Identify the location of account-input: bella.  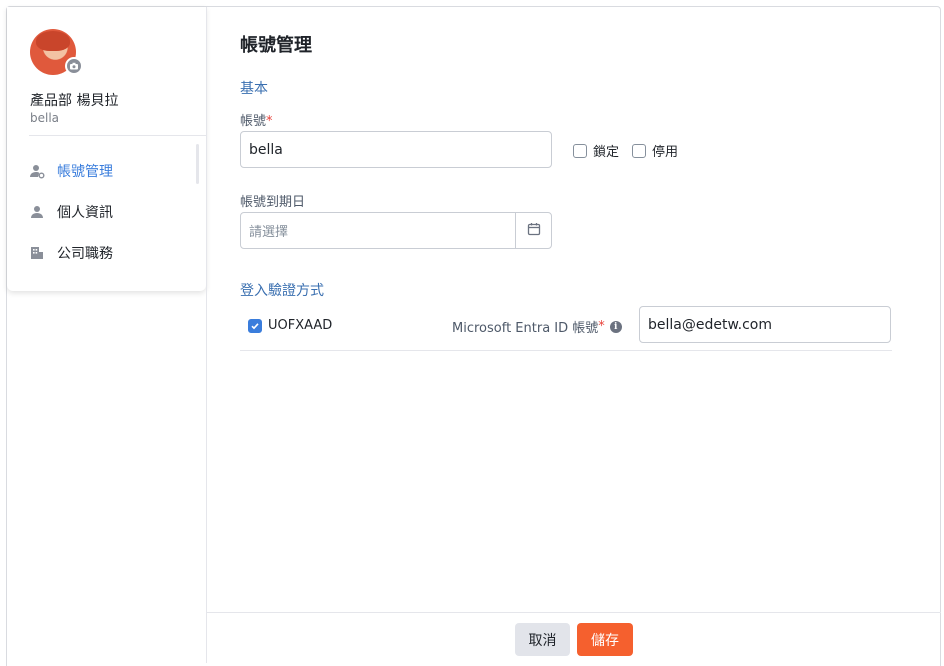
(396, 149).